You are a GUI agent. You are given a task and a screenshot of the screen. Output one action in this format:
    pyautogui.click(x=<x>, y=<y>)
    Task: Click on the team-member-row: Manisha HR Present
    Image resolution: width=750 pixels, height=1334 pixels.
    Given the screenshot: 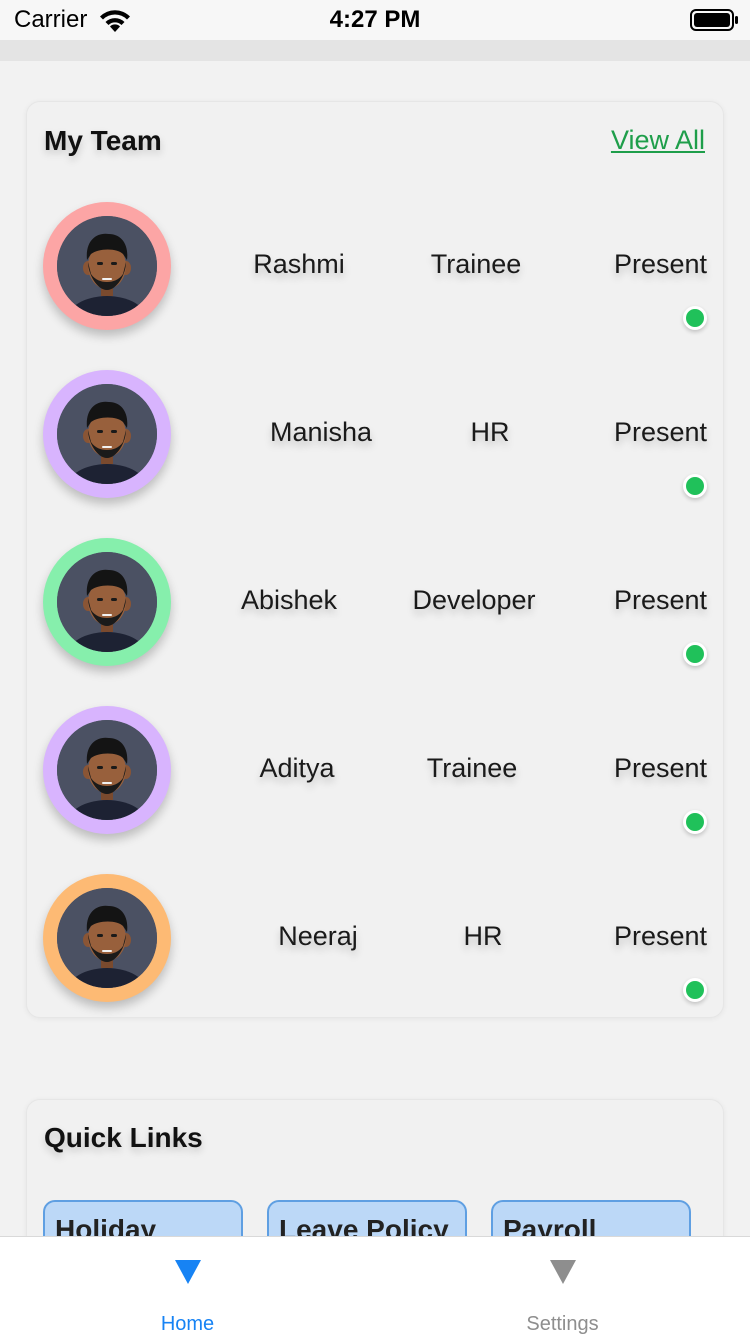 What is the action you would take?
    pyautogui.click(x=376, y=454)
    